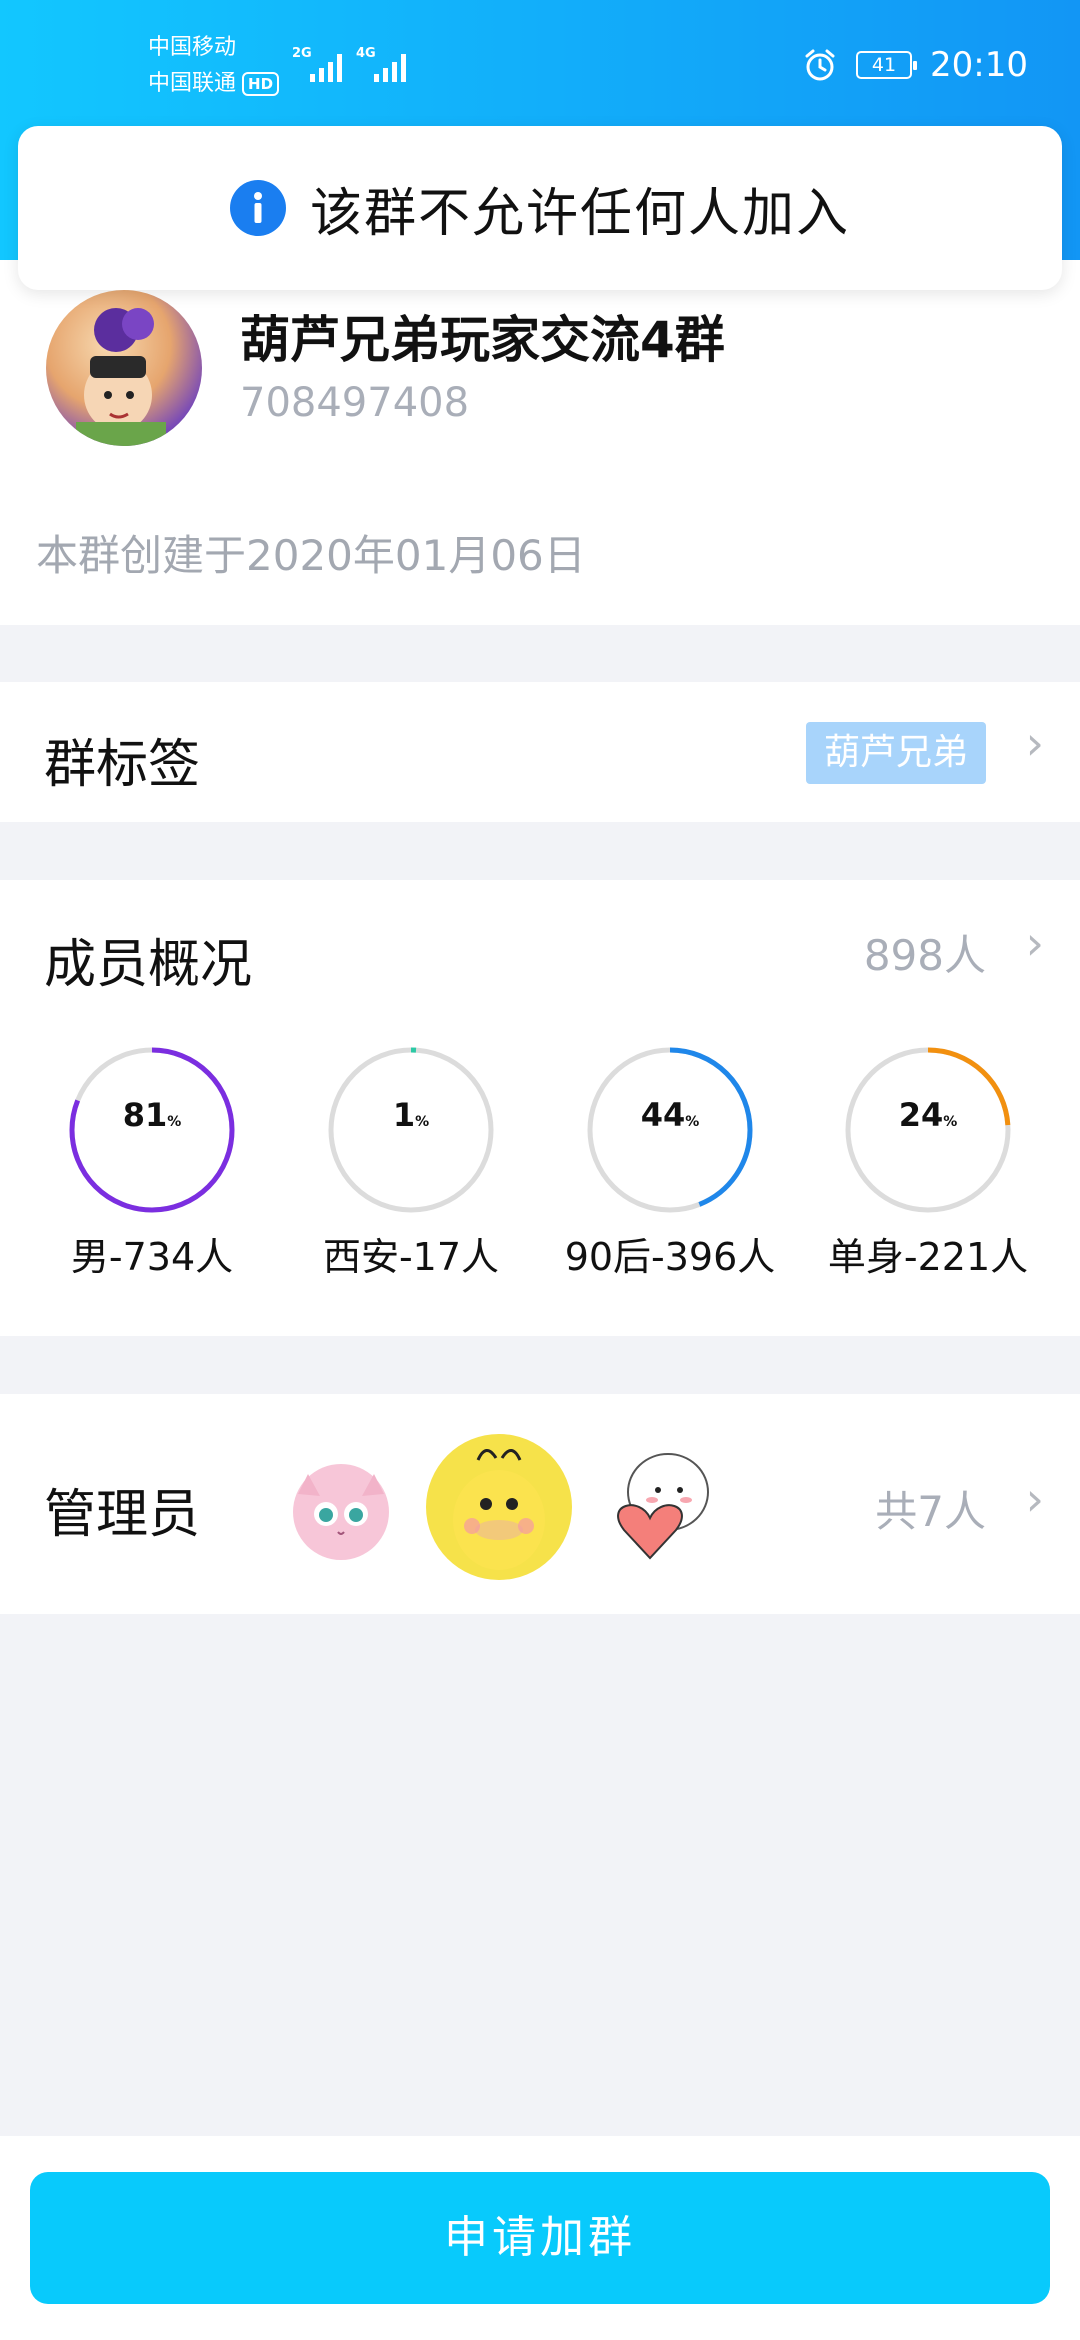 This screenshot has width=1080, height=2340. What do you see at coordinates (404, 1115) in the screenshot?
I see `stat-percent: 1` at bounding box center [404, 1115].